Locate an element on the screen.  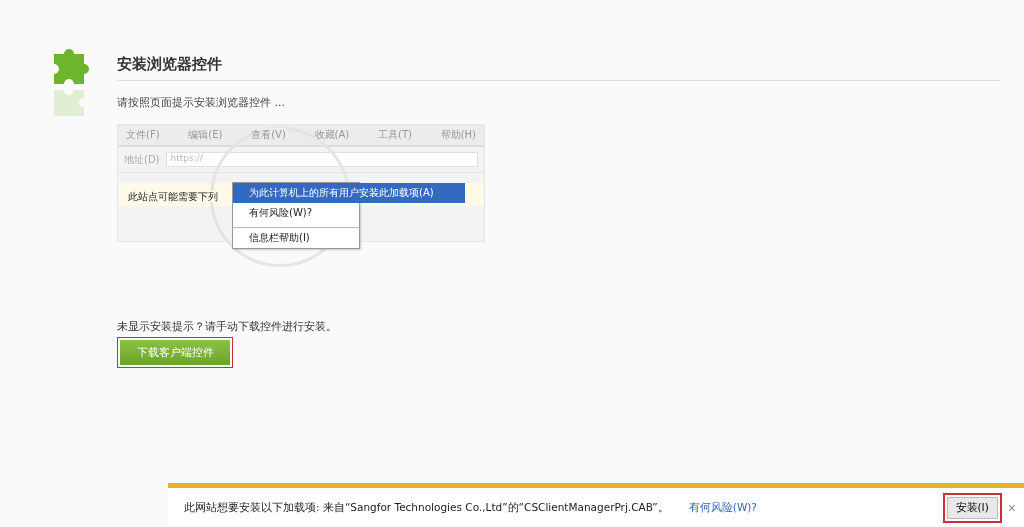
context-menu-item: 信息栏帮助(I) is located at coordinates (296, 237).